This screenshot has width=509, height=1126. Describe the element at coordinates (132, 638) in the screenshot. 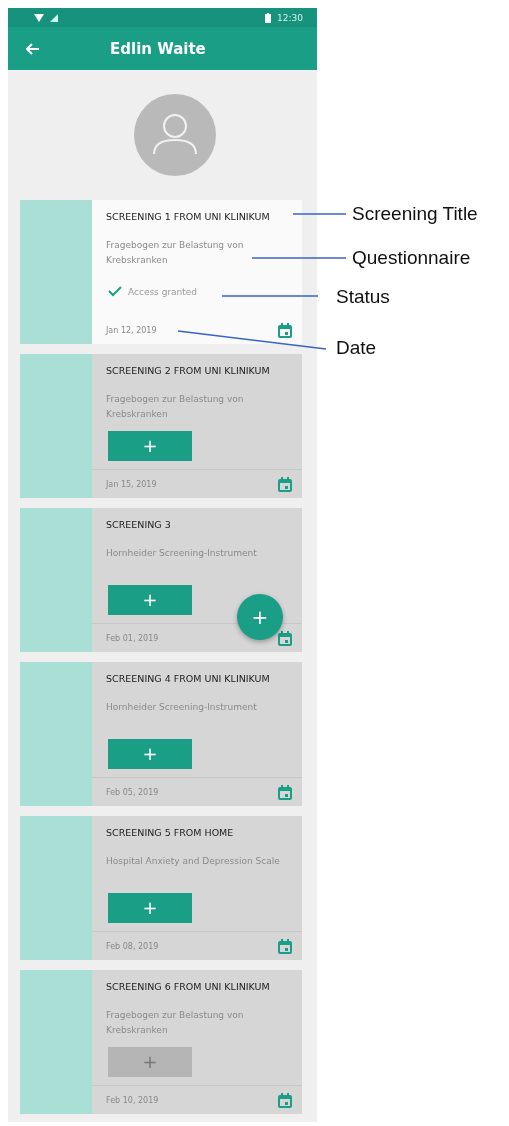

I see `screening-date: Feb 01, 2019` at that location.